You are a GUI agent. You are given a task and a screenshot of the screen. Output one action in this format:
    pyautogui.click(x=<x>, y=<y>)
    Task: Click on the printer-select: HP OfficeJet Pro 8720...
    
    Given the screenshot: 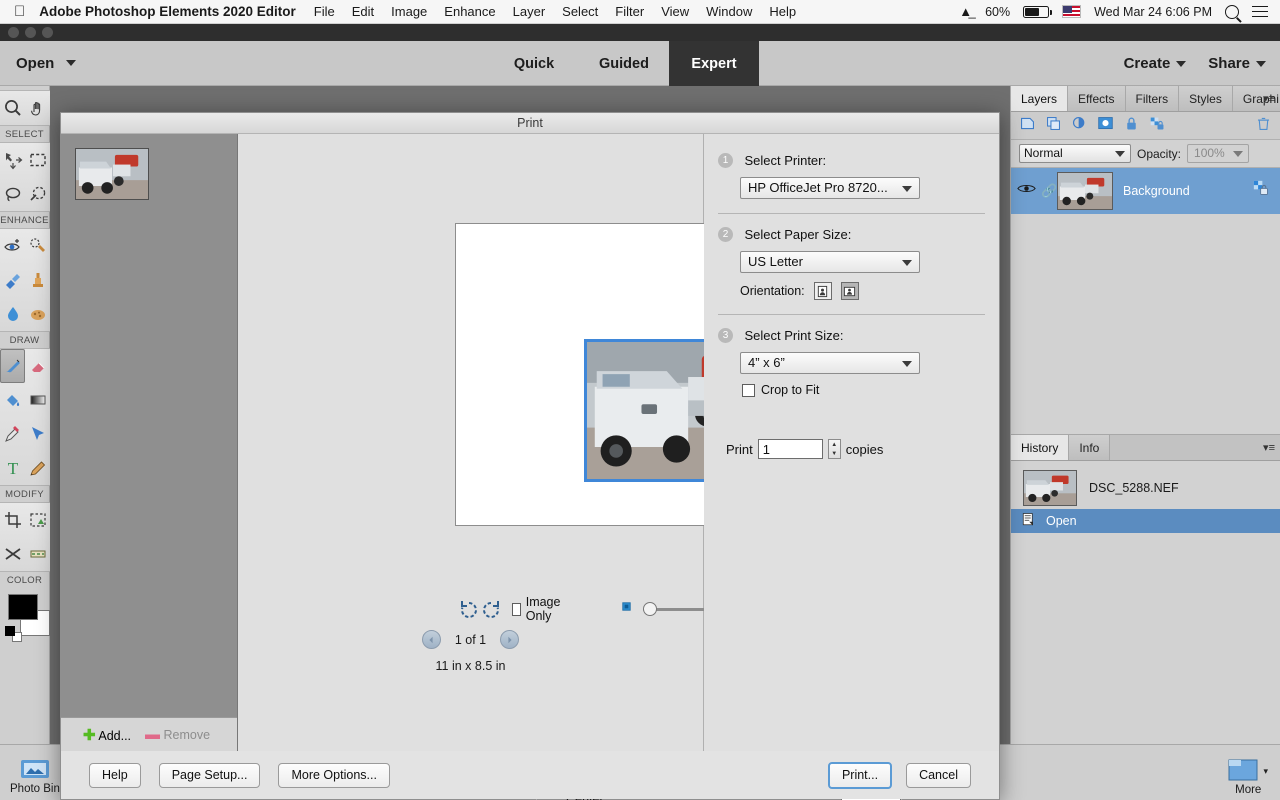 What is the action you would take?
    pyautogui.click(x=830, y=188)
    